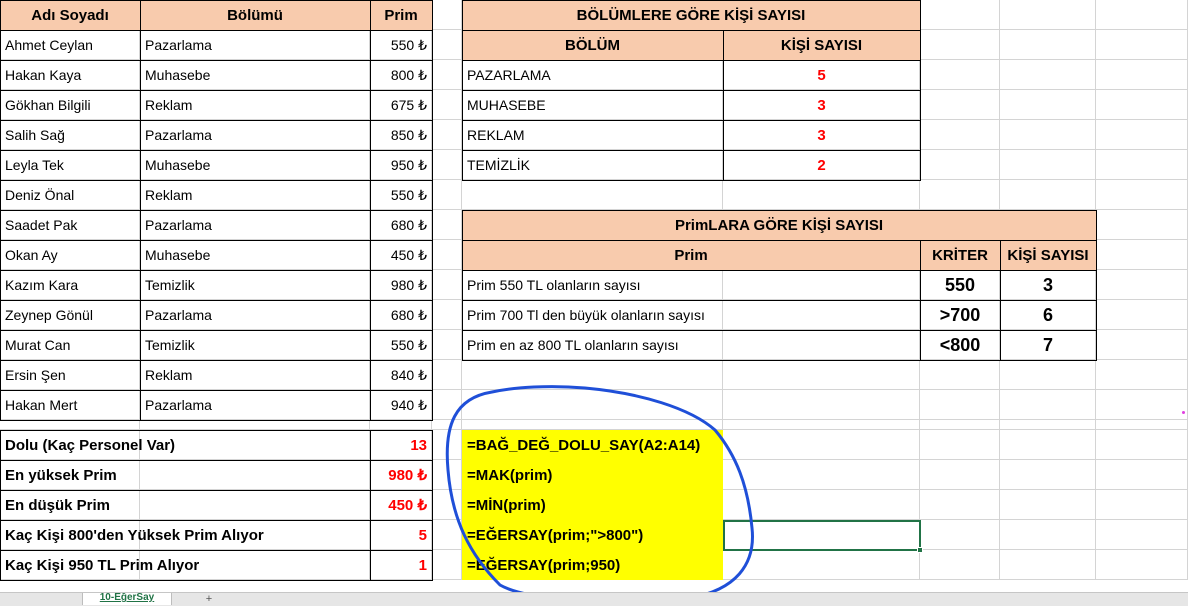 Image resolution: width=1188 pixels, height=606 pixels. I want to click on fill-handle, so click(920, 550).